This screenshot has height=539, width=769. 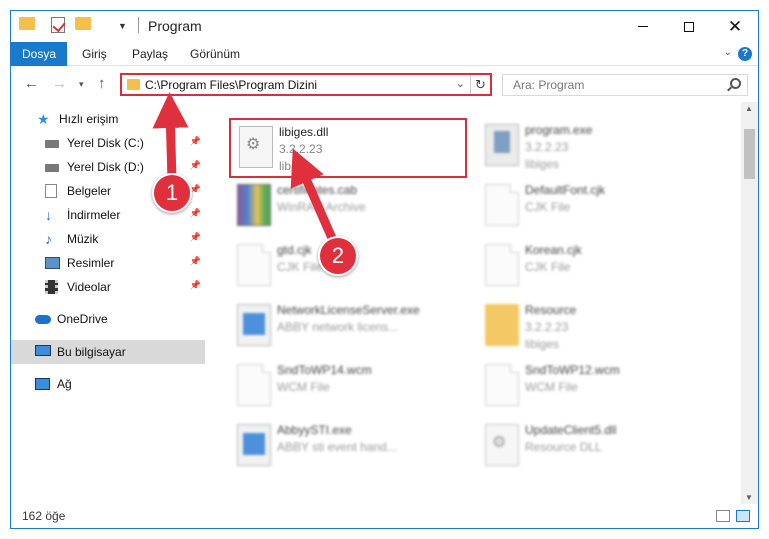 I want to click on sidebar-item-quick-access: ★ Hızlı erişim, so click(x=108, y=119).